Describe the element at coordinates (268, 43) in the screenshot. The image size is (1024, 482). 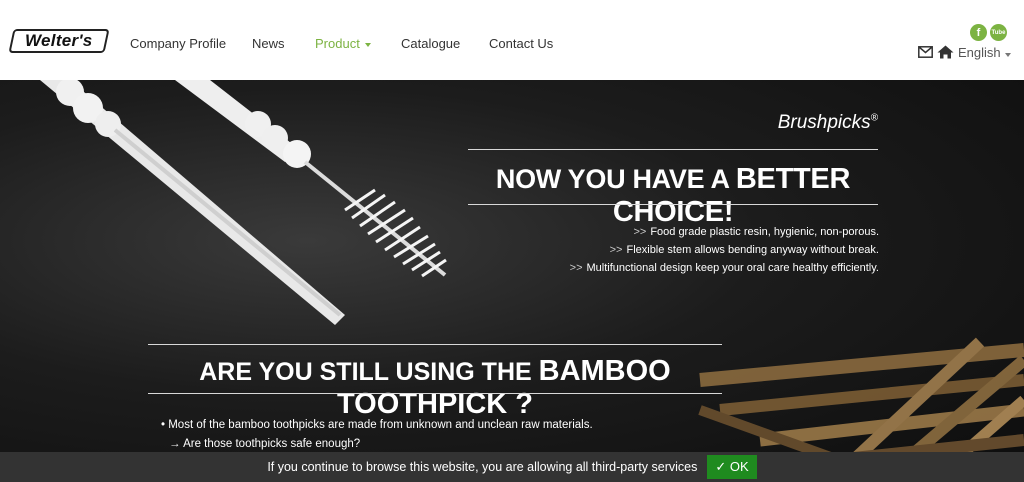
I see `nav-news: News` at that location.